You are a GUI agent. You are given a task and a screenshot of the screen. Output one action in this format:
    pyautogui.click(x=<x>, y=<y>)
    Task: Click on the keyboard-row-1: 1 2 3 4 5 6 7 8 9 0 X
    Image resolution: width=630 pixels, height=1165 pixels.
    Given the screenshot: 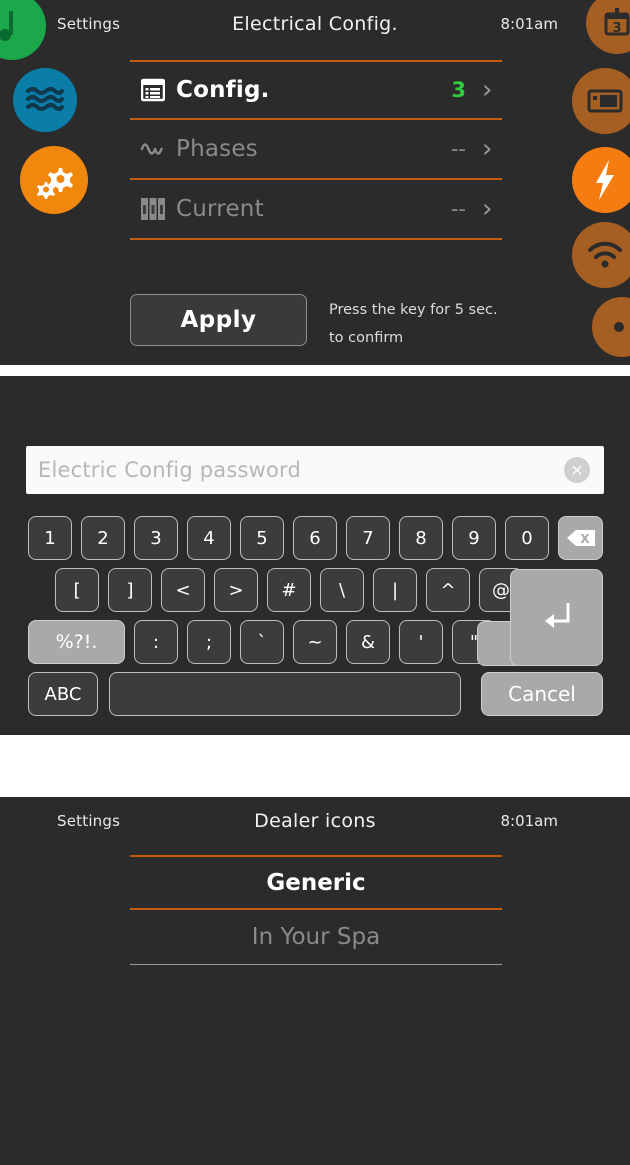 What is the action you would take?
    pyautogui.click(x=315, y=542)
    